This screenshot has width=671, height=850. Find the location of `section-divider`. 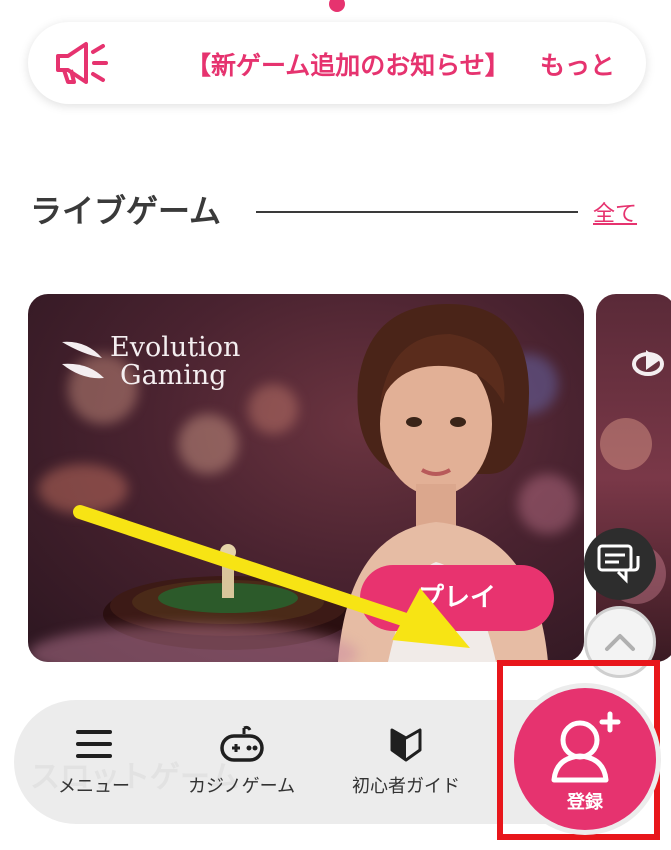

section-divider is located at coordinates (417, 212).